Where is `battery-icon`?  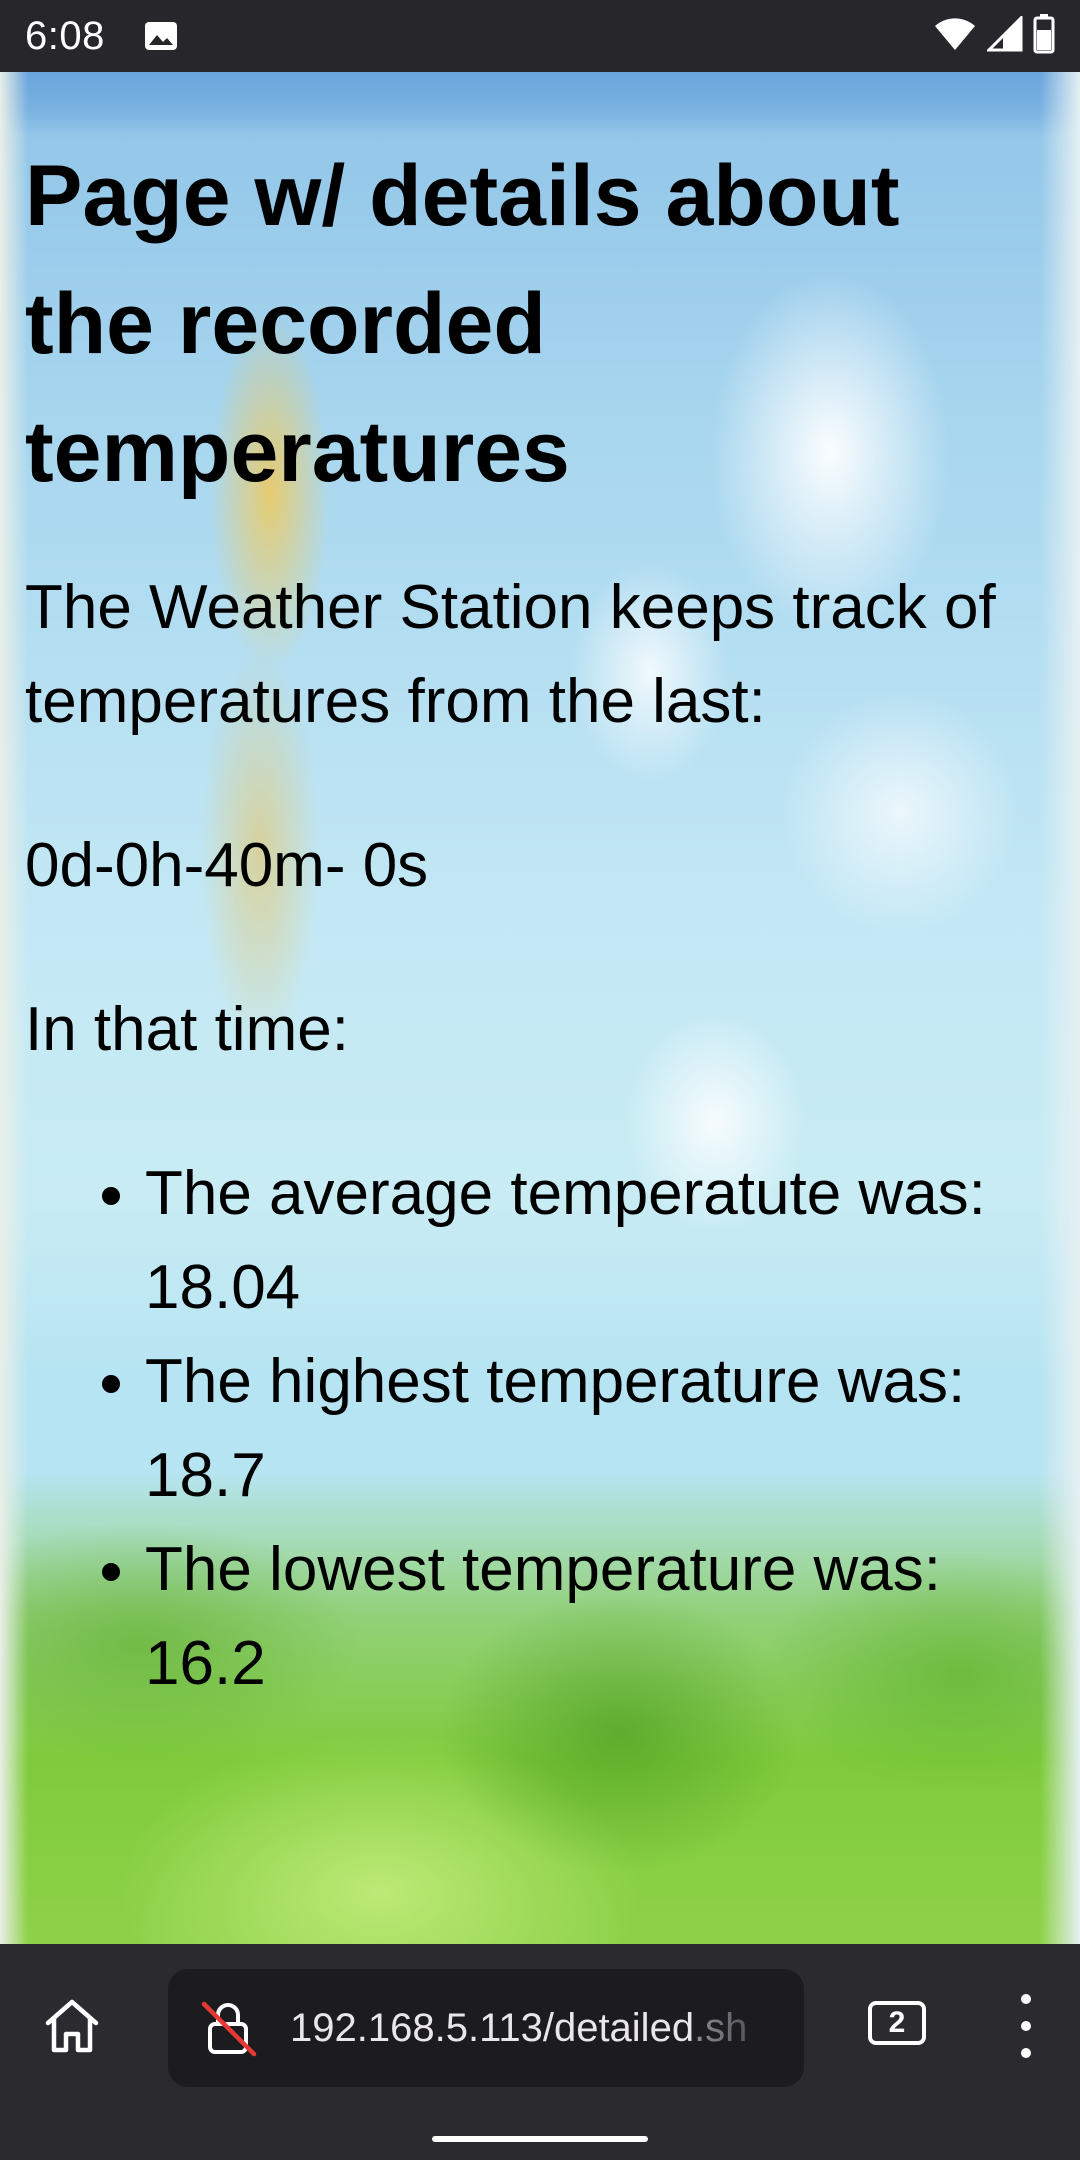 battery-icon is located at coordinates (1044, 36).